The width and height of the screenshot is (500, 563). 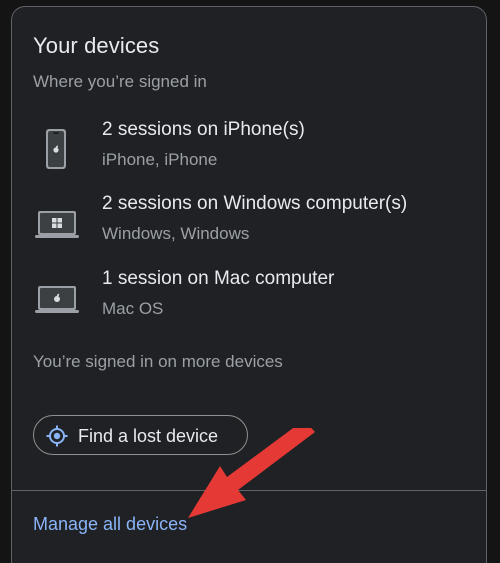 I want to click on windows-laptop-icon, so click(x=57, y=224).